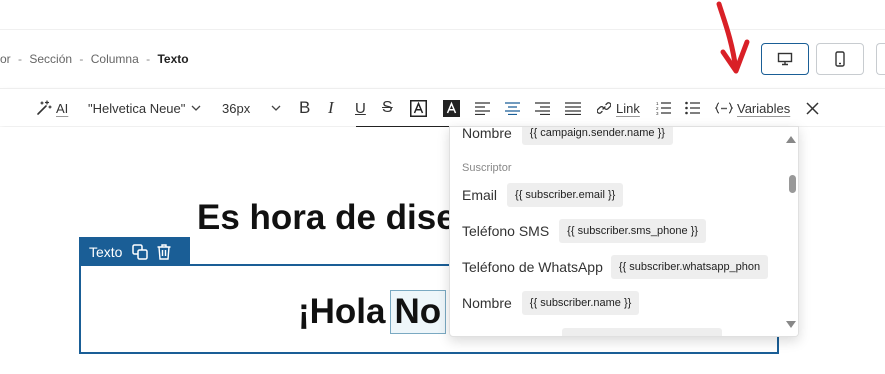 The width and height of the screenshot is (885, 374). What do you see at coordinates (62, 108) in the screenshot?
I see `ai-label: AI` at bounding box center [62, 108].